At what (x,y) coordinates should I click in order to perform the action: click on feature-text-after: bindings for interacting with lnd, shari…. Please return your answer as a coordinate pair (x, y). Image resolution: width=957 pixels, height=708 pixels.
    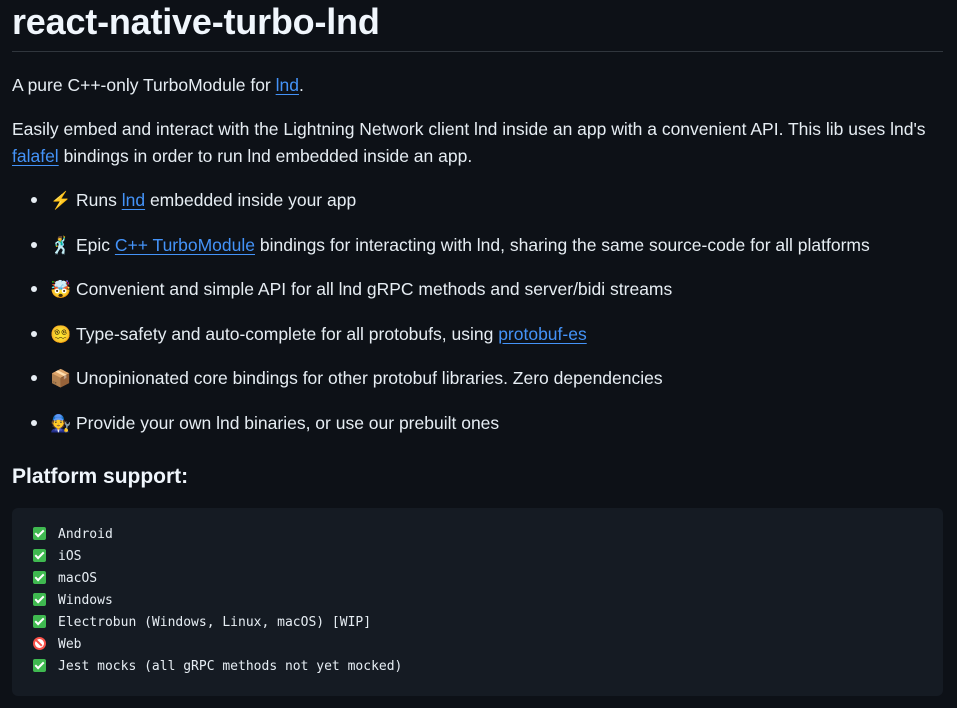
    Looking at the image, I should click on (562, 244).